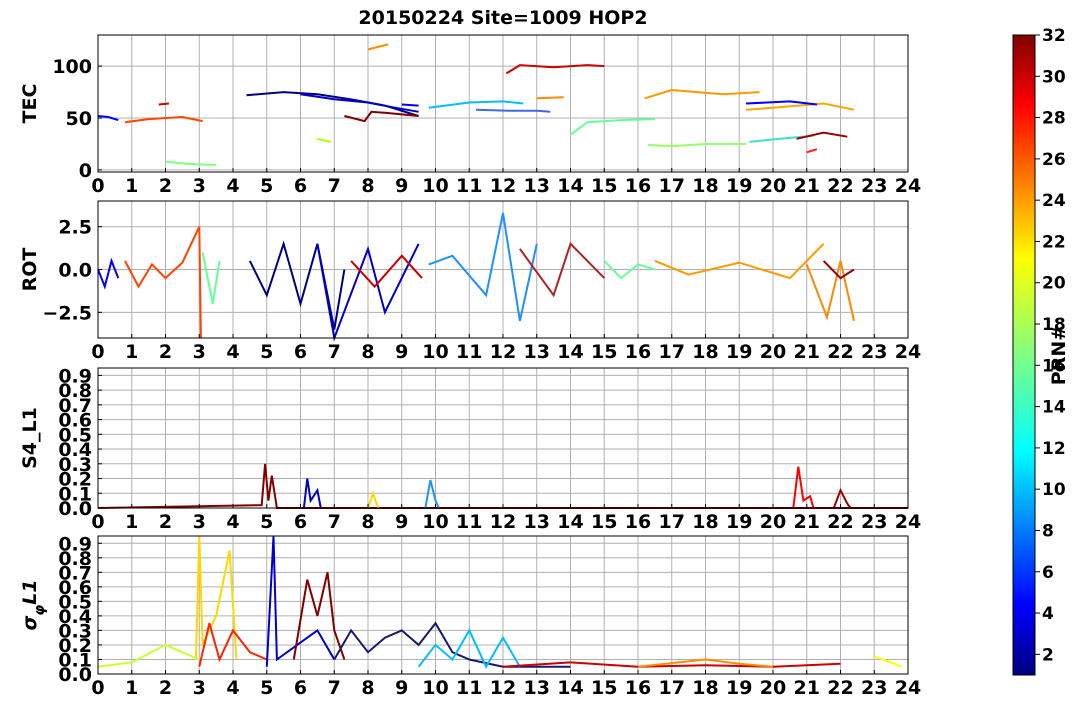 The image size is (1077, 709). I want to click on colorbar-tick-label: 24, so click(1054, 201).